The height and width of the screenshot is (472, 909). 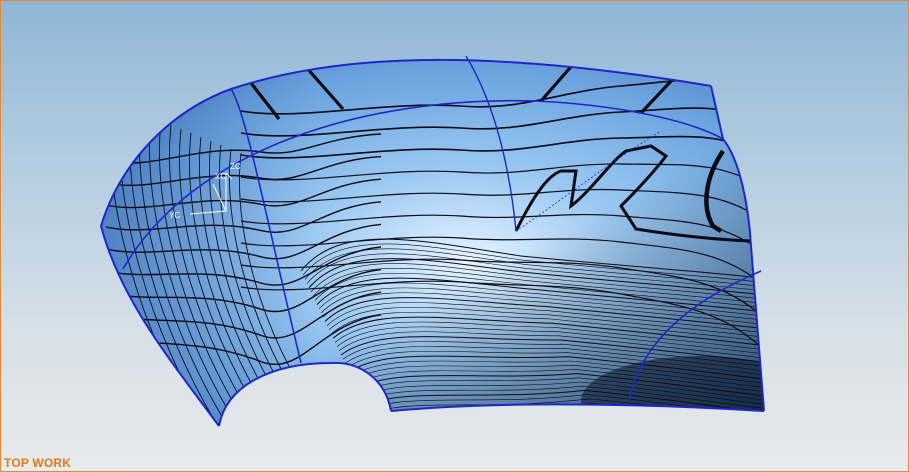 What do you see at coordinates (220, 176) in the screenshot?
I see `xc-axis-label: XC` at bounding box center [220, 176].